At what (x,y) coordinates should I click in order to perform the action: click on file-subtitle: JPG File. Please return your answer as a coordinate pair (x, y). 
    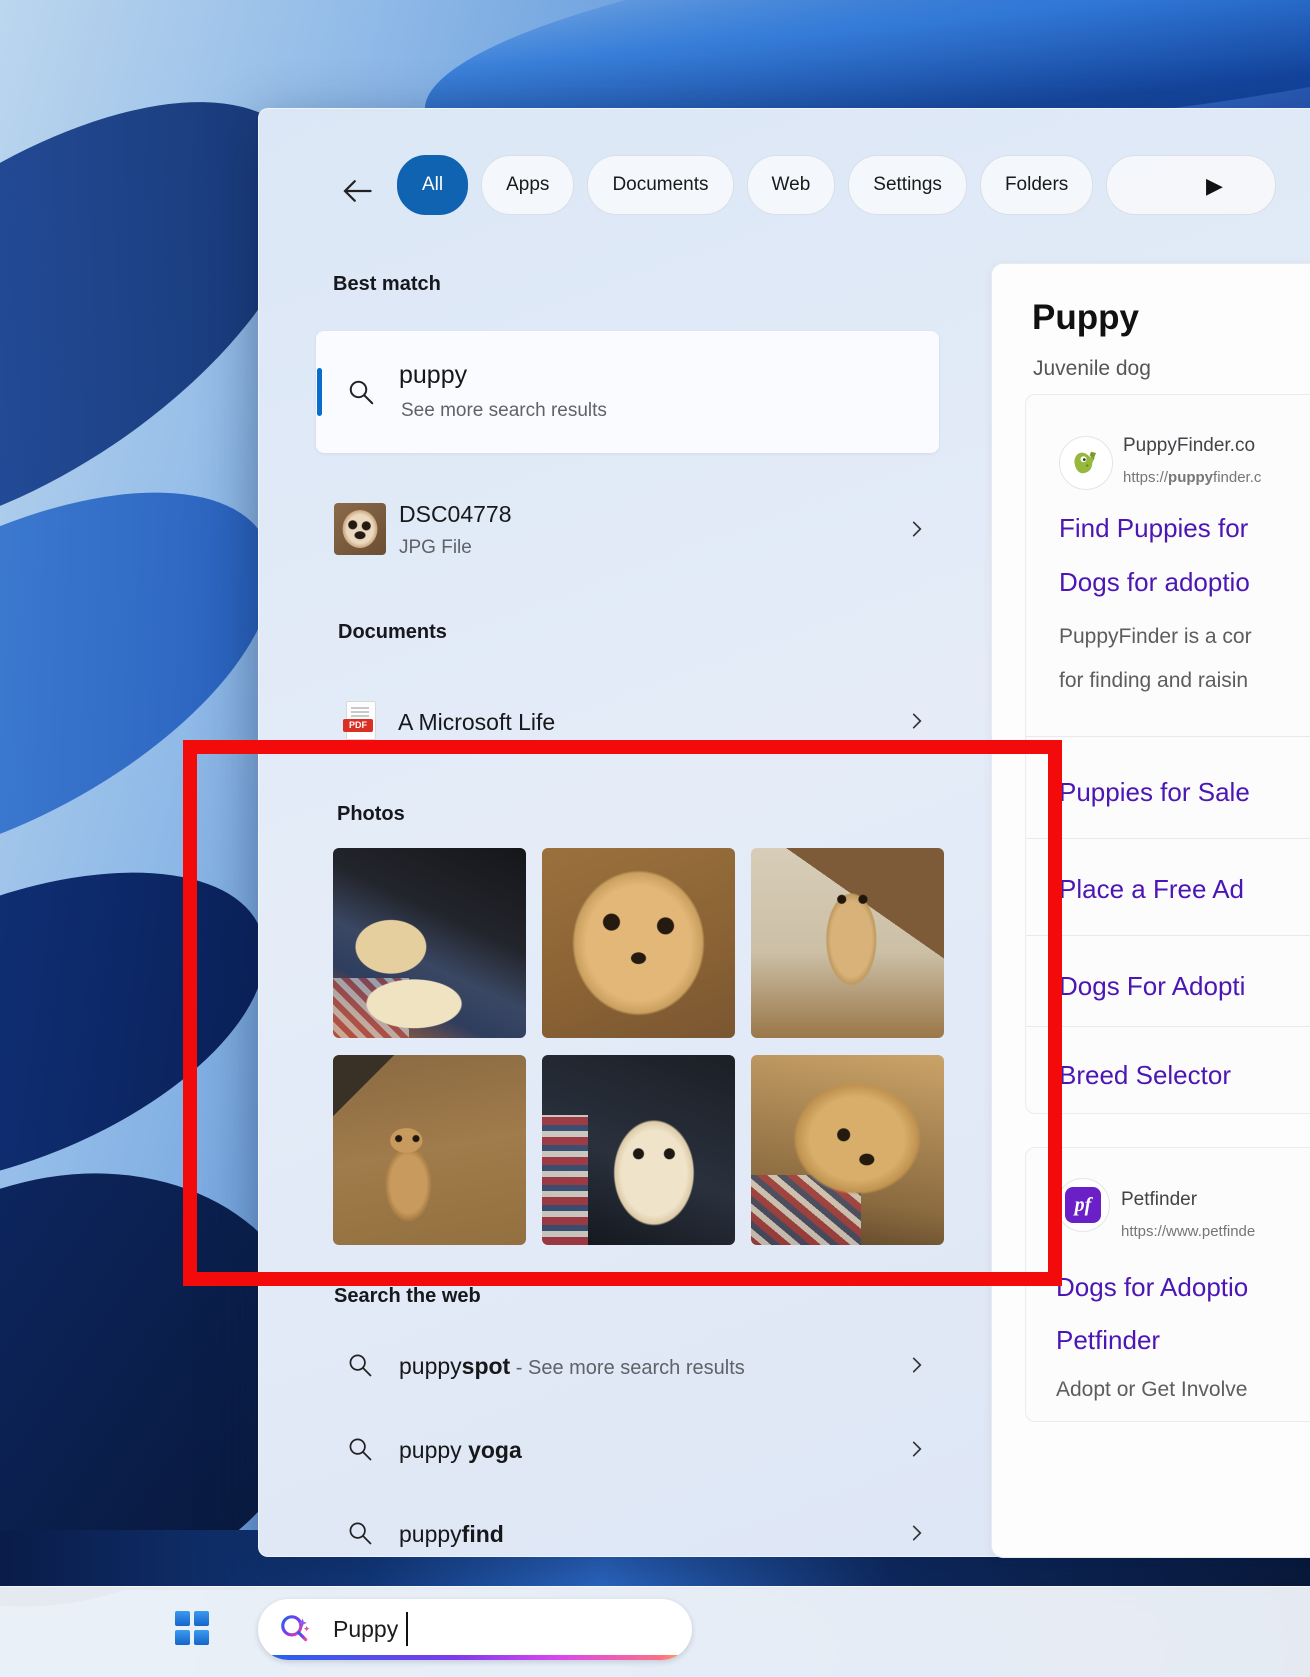
    Looking at the image, I should click on (435, 547).